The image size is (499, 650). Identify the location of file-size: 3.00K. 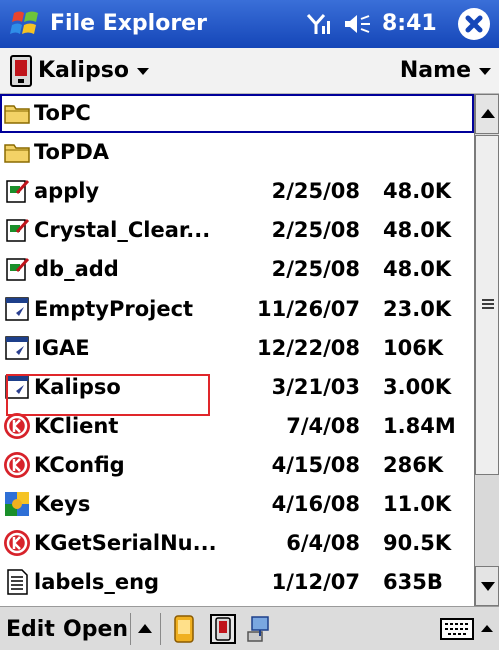
(417, 386).